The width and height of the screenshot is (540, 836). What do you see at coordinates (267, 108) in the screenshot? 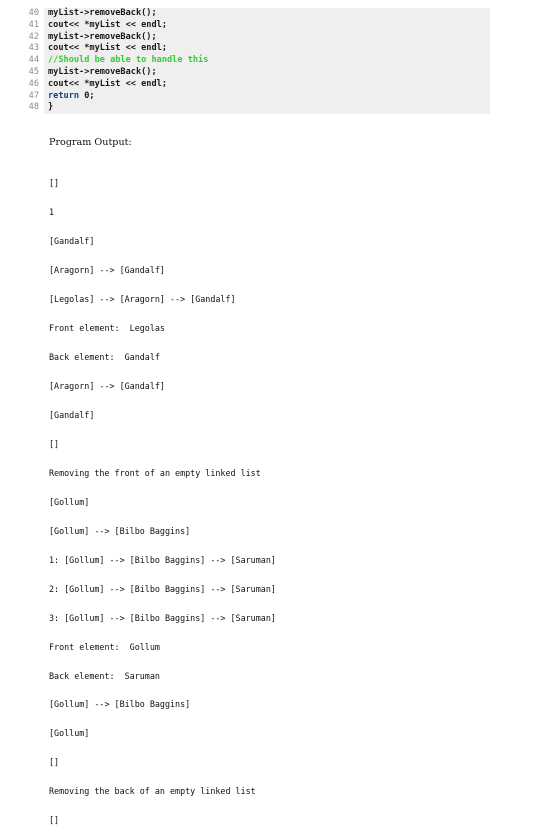
I see `code-text: }` at bounding box center [267, 108].